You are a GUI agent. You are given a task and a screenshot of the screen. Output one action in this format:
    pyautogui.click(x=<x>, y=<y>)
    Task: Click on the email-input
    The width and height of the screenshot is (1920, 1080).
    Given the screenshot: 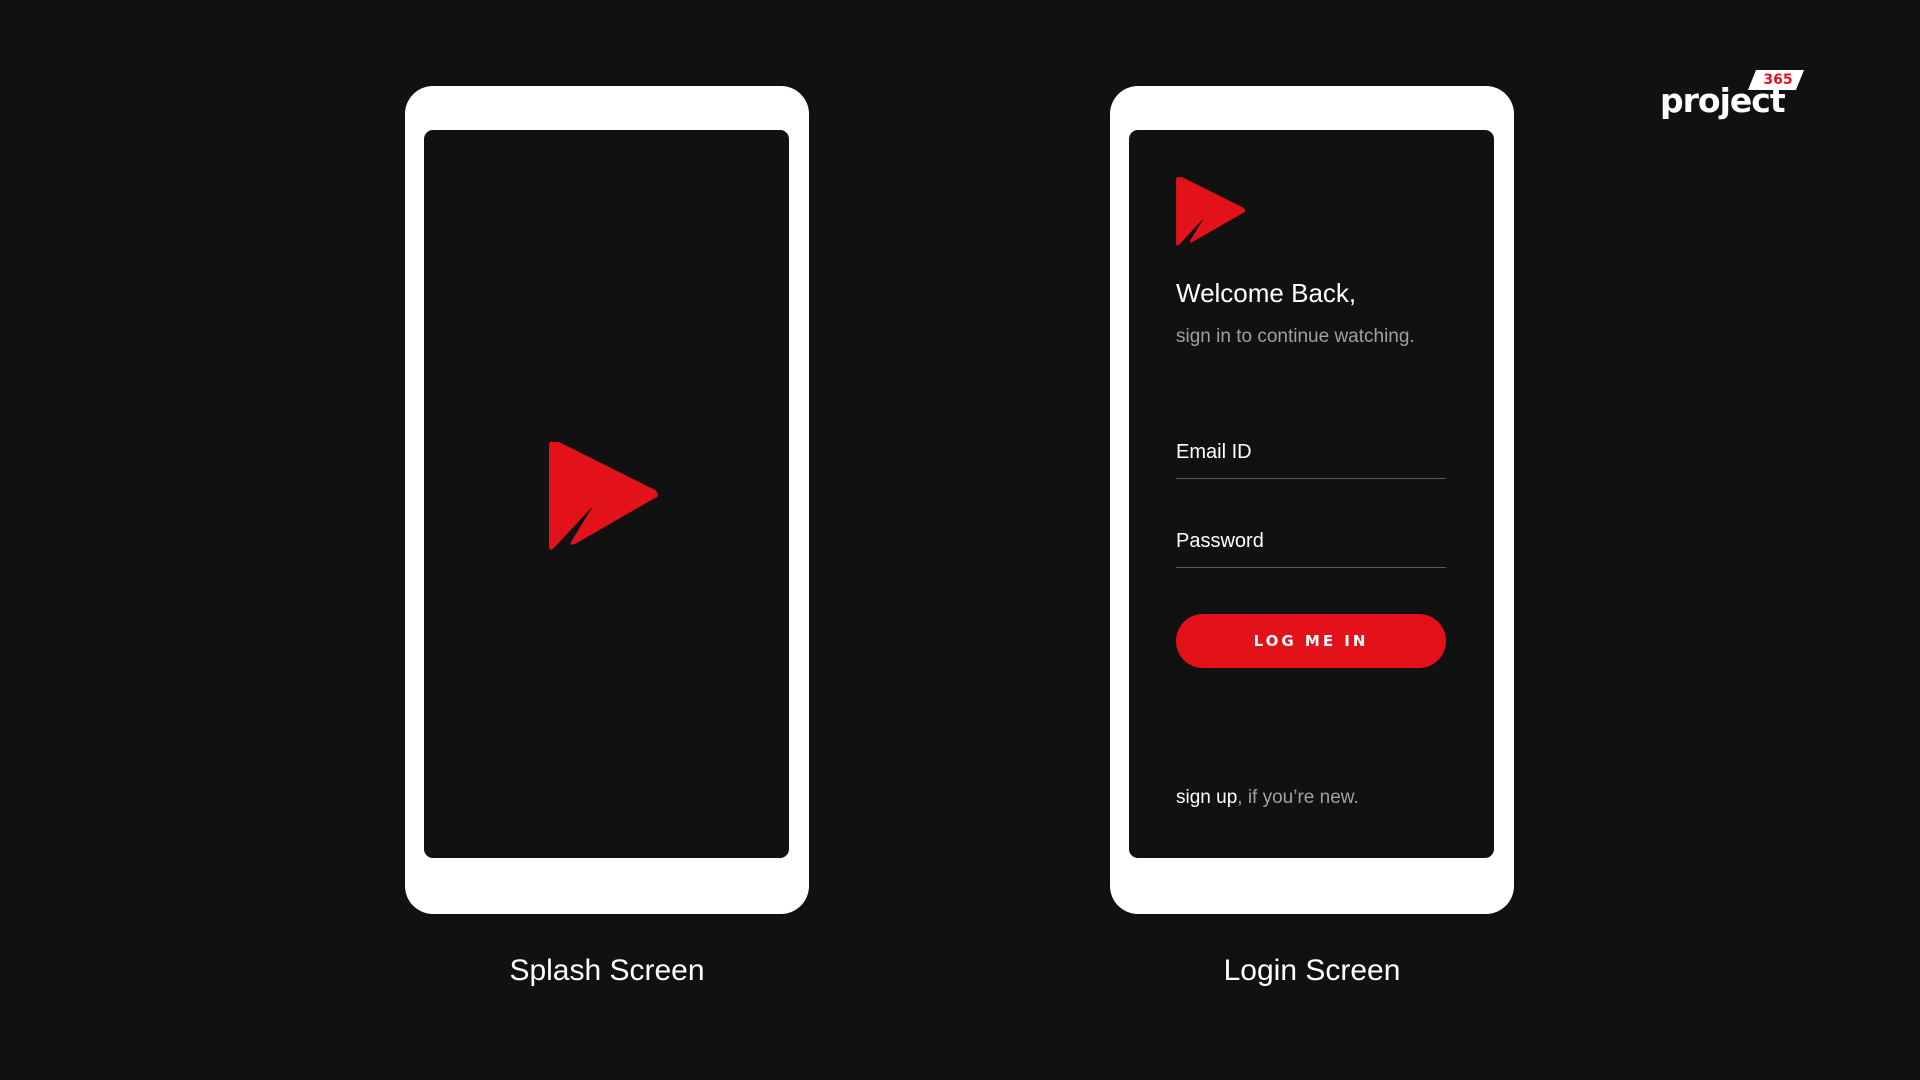 What is the action you would take?
    pyautogui.click(x=1311, y=452)
    